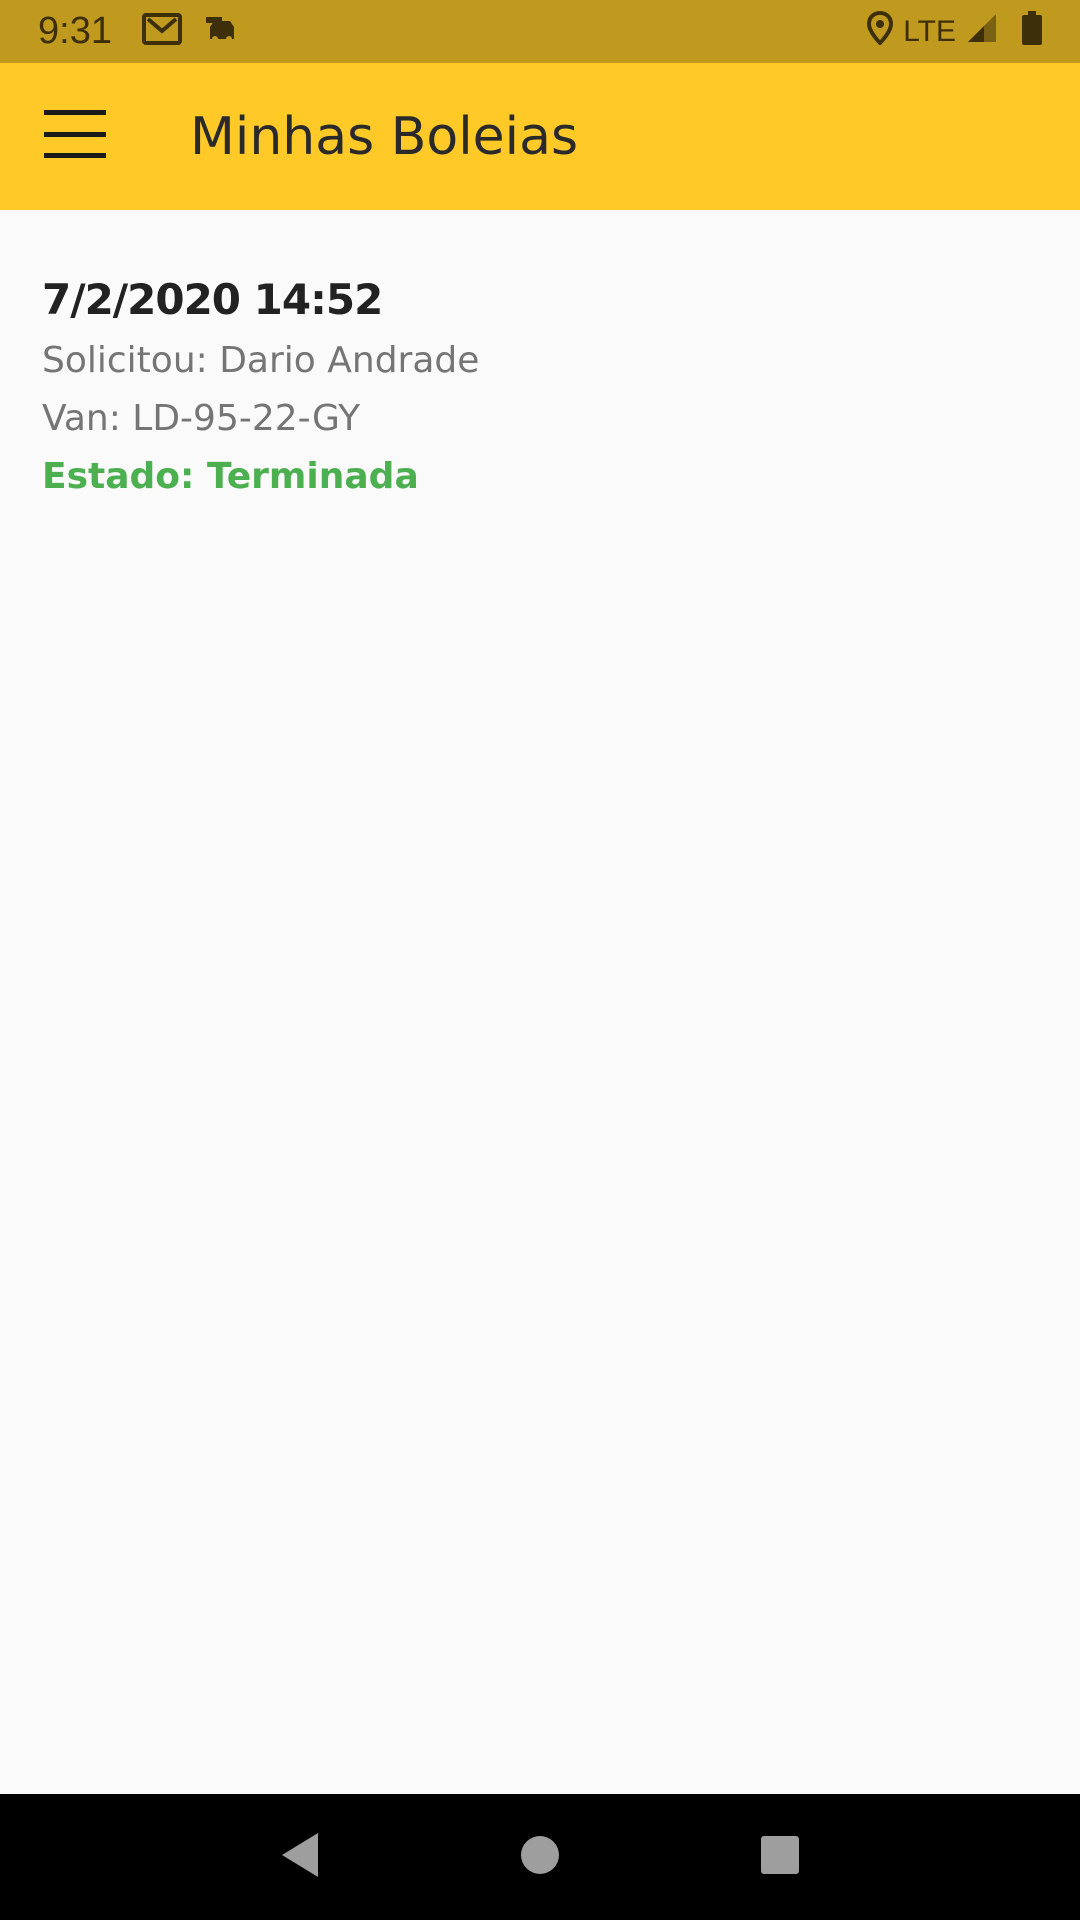 The height and width of the screenshot is (1920, 1080). I want to click on ride-requested-by: Solicitou: Dario Andrade, so click(261, 360).